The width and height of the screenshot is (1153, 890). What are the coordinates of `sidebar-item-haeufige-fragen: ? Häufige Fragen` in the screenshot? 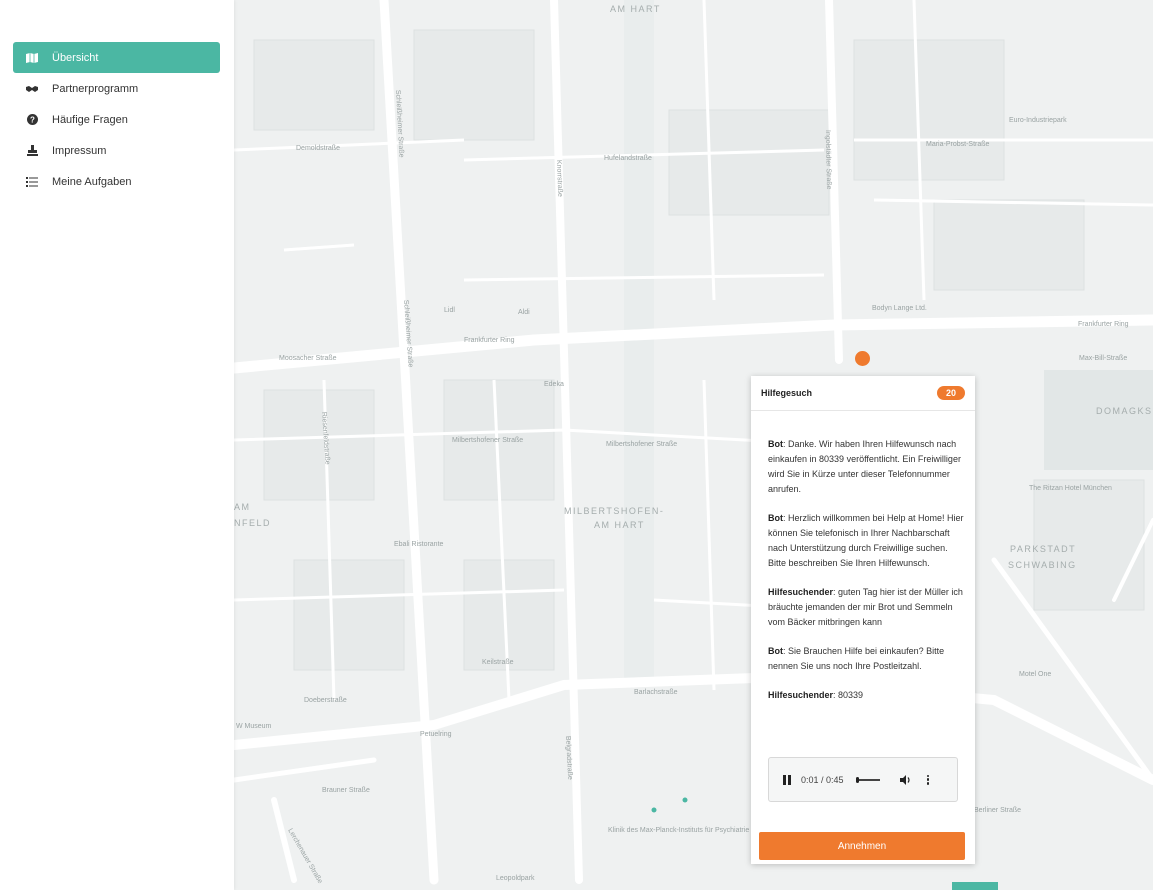 It's located at (116, 119).